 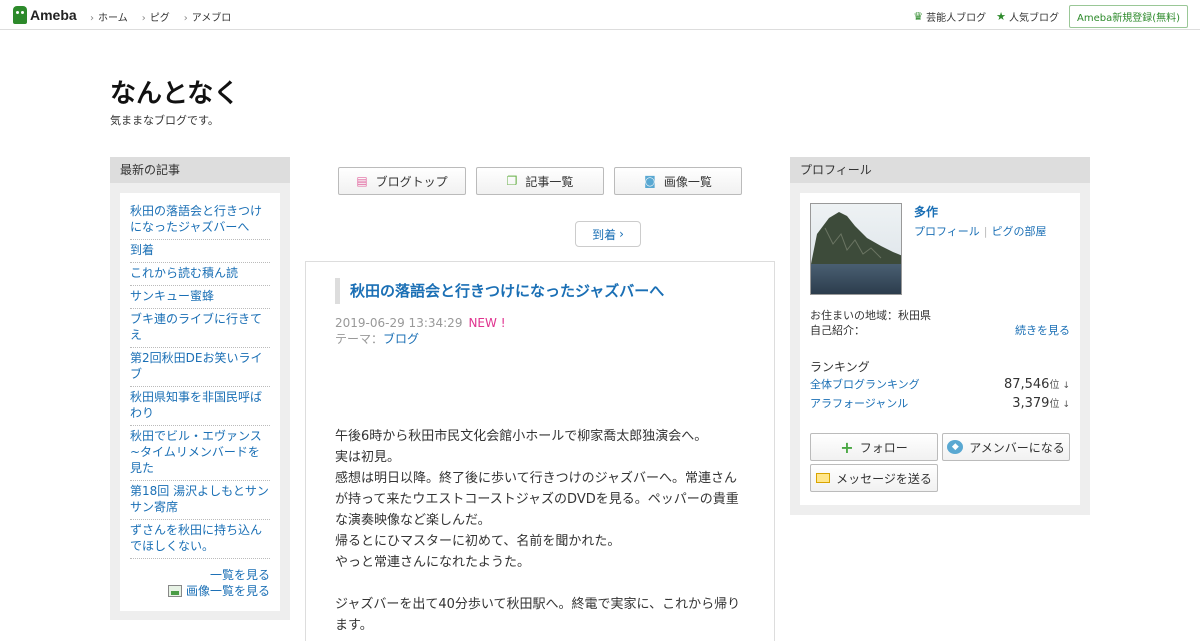 What do you see at coordinates (1066, 386) in the screenshot?
I see `arrow-down-icon: ↓` at bounding box center [1066, 386].